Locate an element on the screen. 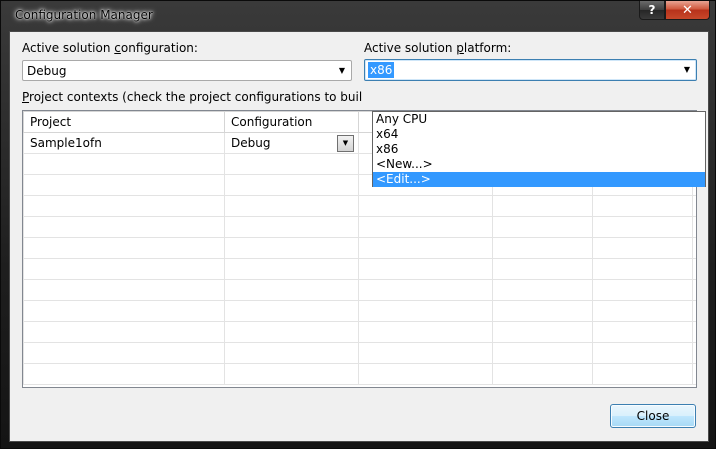 This screenshot has height=449, width=716. platform-option-new: <New...> is located at coordinates (539, 164).